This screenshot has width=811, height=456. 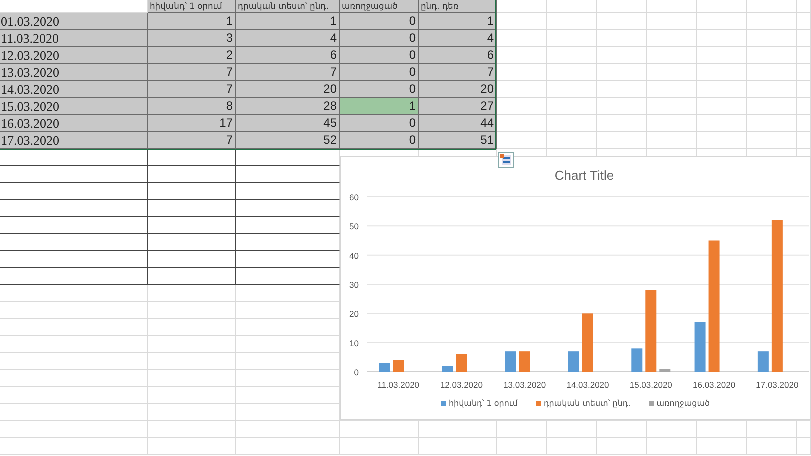 I want to click on axis-label: 16.03.2020, so click(x=714, y=385).